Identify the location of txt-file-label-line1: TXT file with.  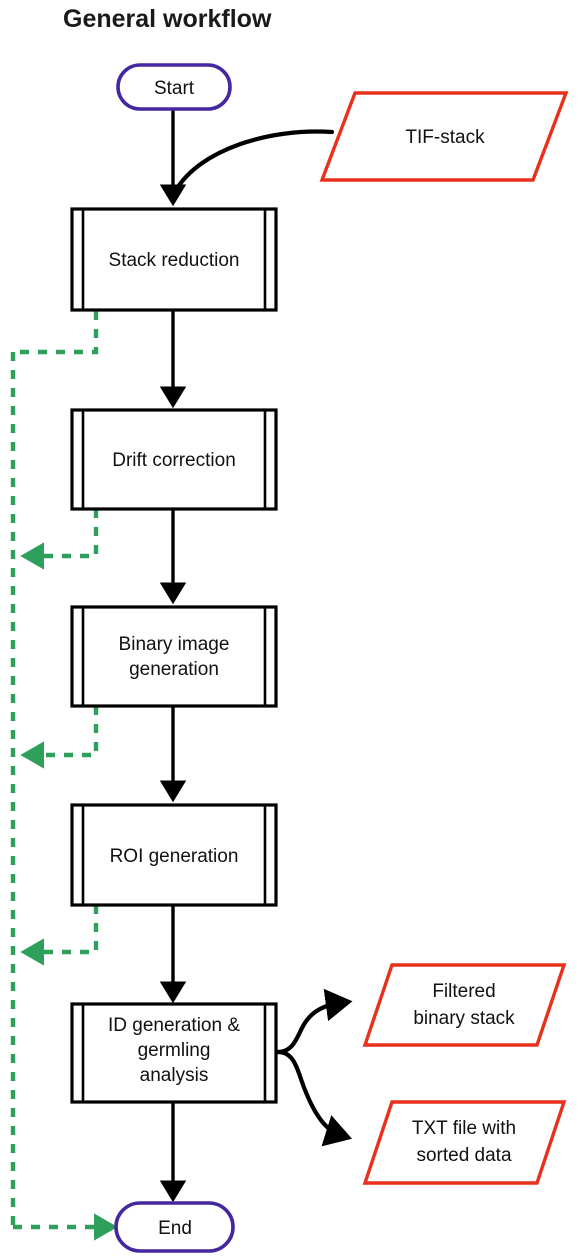
(464, 1128).